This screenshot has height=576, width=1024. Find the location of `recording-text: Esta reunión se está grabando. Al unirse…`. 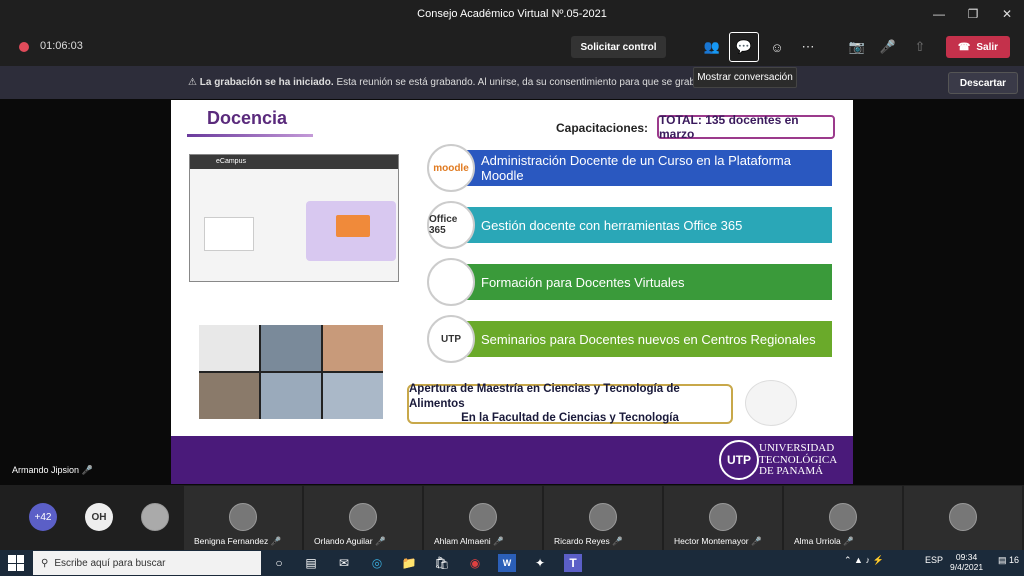

recording-text: Esta reunión se está grabando. Al unirse… is located at coordinates (535, 82).